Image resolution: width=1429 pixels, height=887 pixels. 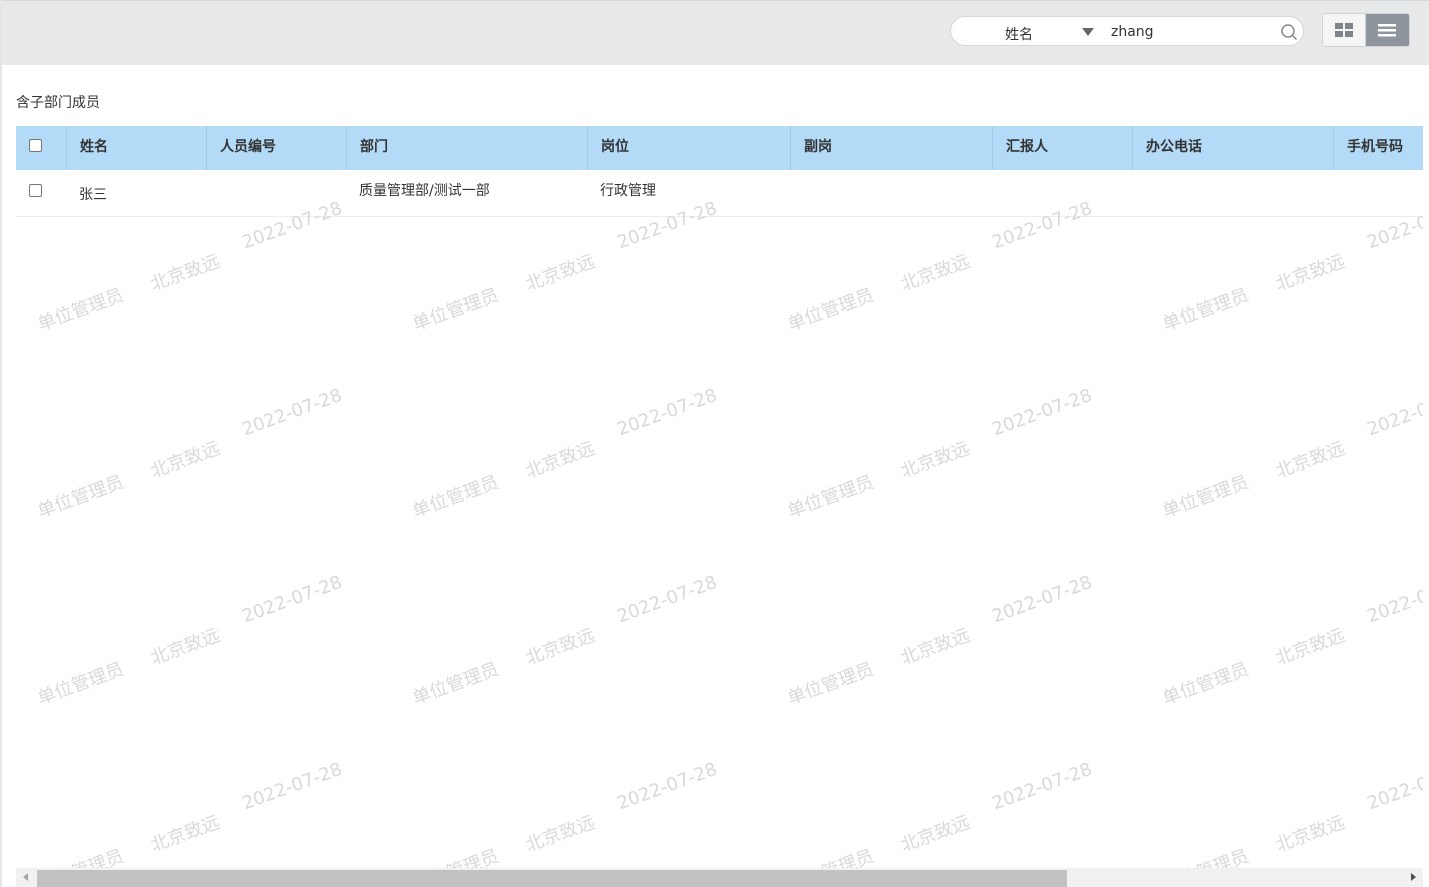 I want to click on col-reporter: 汇报人, so click(x=1062, y=148).